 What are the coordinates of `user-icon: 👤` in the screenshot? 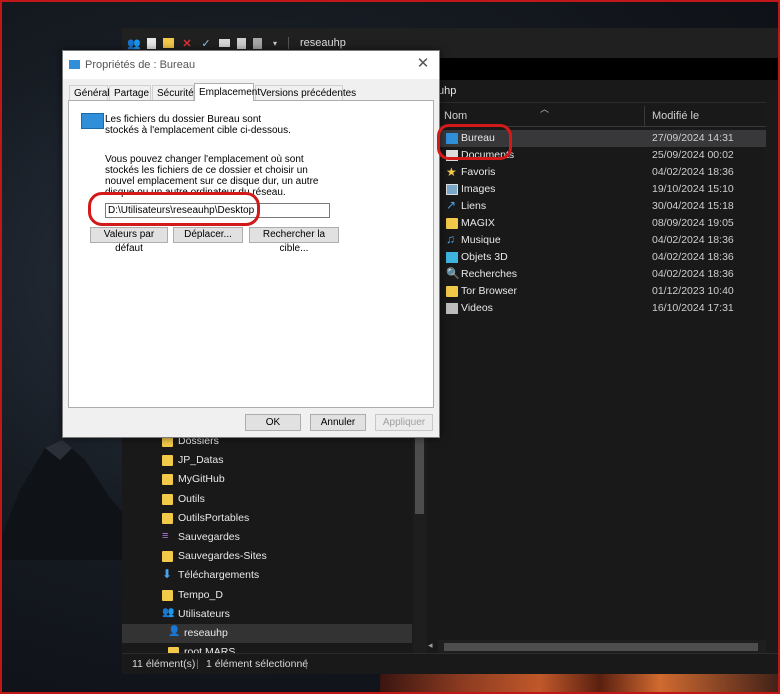 It's located at (174, 631).